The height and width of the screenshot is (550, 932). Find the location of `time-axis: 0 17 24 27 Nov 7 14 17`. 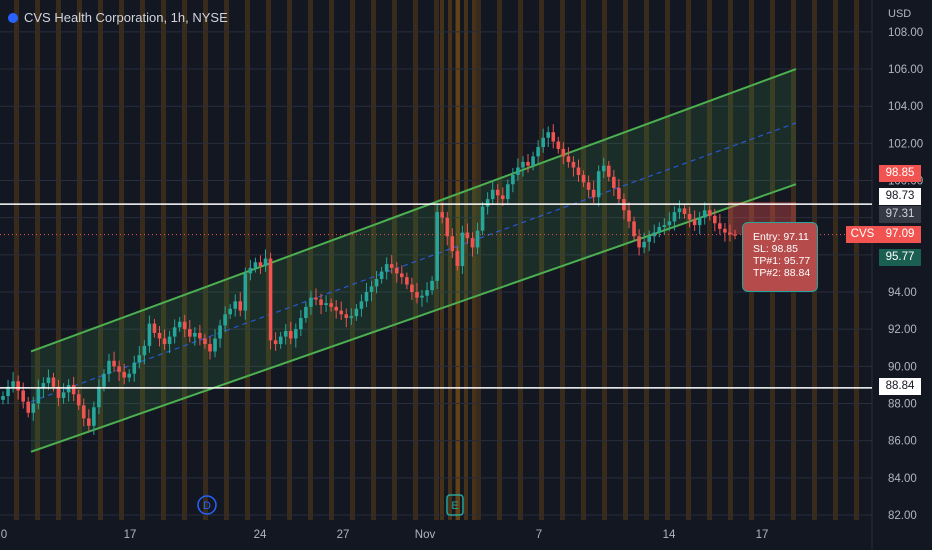

time-axis: 0 17 24 27 Nov 7 14 17 is located at coordinates (385, 535).